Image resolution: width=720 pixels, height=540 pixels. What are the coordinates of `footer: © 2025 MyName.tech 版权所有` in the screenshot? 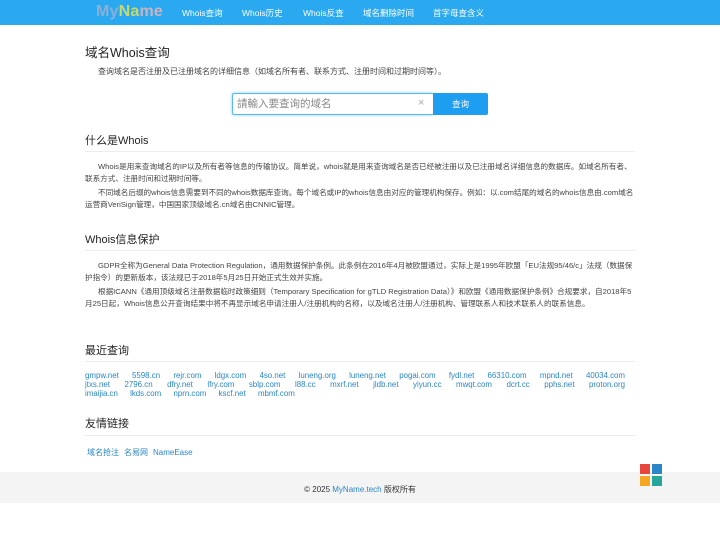 It's located at (360, 487).